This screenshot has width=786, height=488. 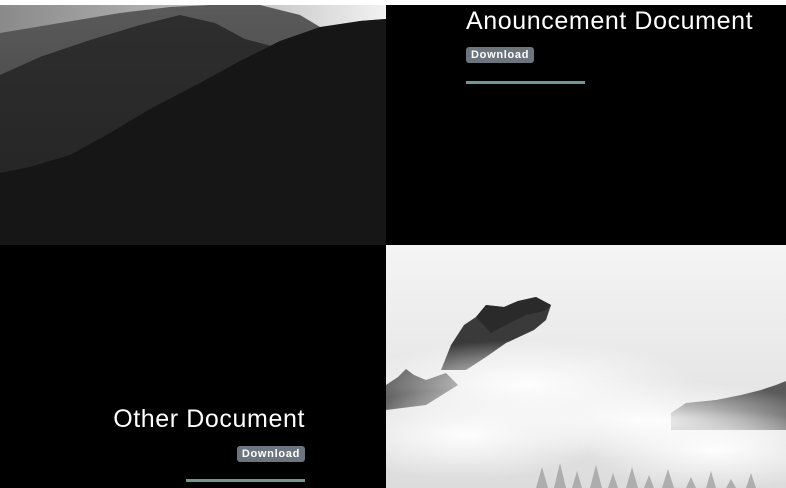 What do you see at coordinates (209, 419) in the screenshot?
I see `other-document-title: Other Document` at bounding box center [209, 419].